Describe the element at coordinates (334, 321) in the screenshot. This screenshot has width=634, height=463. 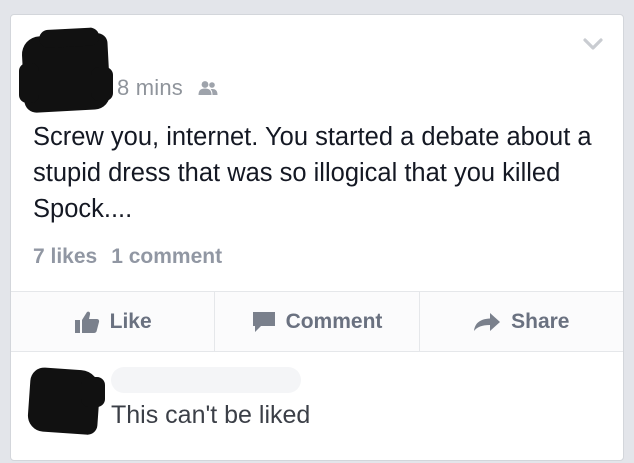
I see `comment-label: Comment` at that location.